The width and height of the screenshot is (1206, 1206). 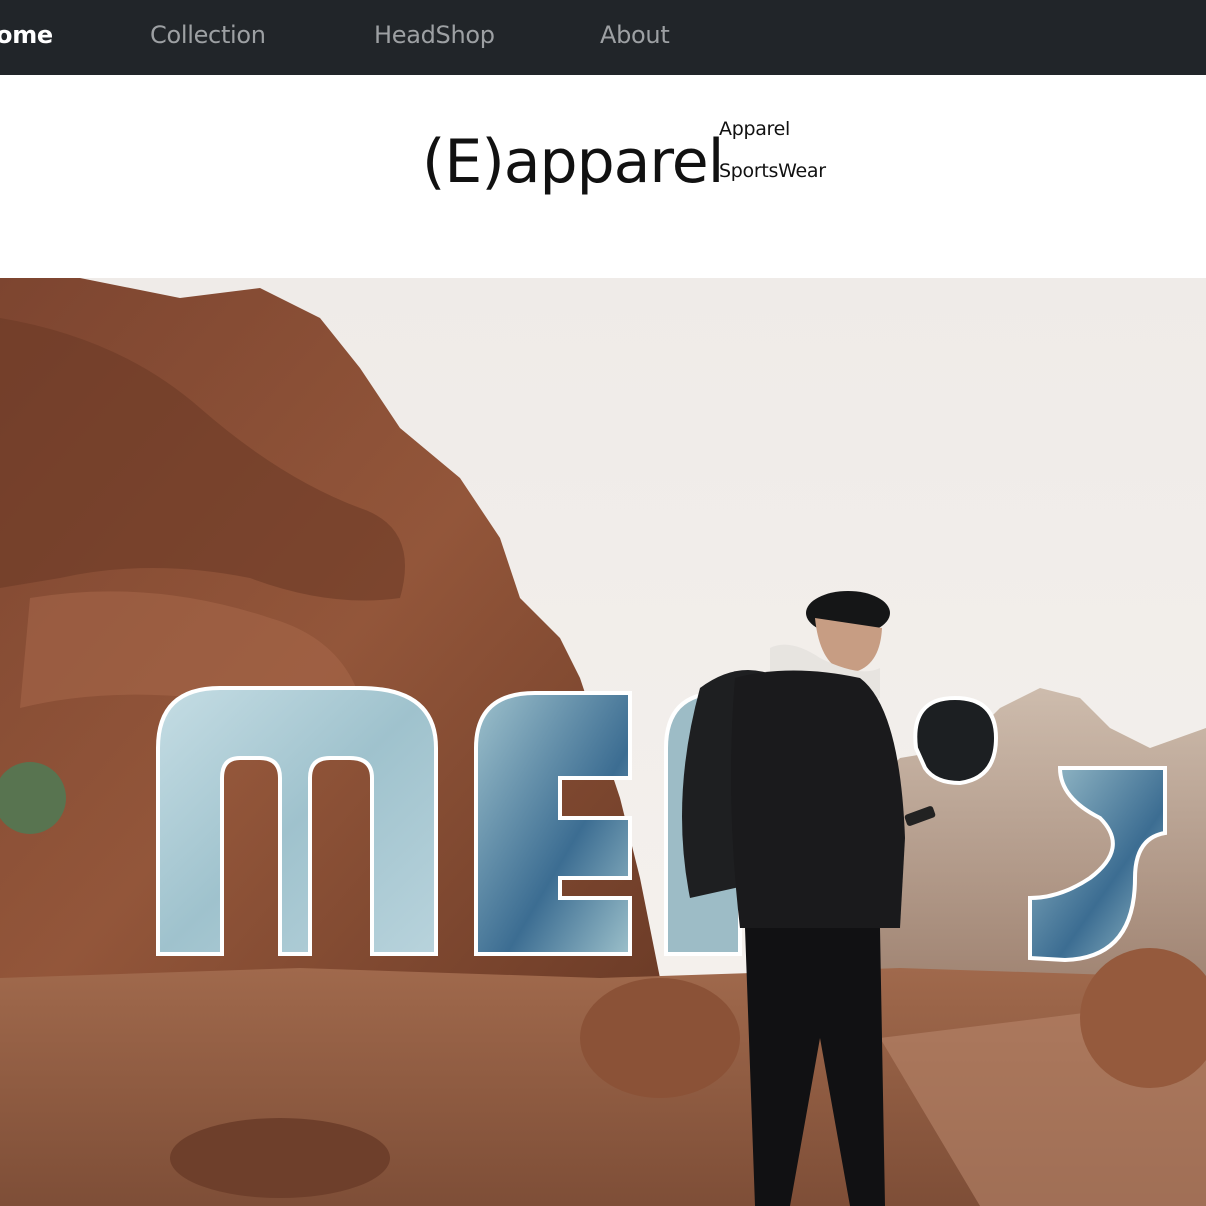 I want to click on brand-header: (E)apparel Apparel SportsWear, so click(x=603, y=173).